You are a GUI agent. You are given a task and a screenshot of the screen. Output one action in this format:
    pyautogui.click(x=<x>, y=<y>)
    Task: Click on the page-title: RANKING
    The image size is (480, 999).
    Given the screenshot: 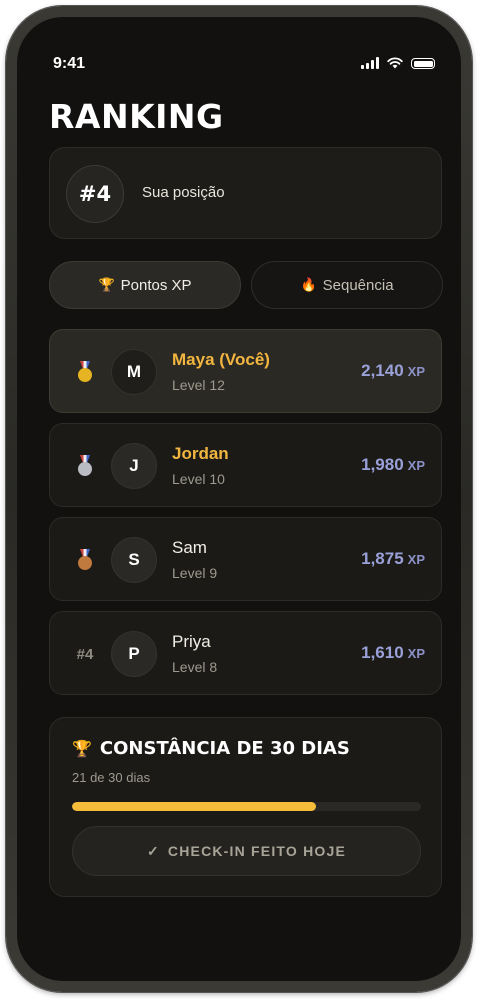 What is the action you would take?
    pyautogui.click(x=136, y=116)
    